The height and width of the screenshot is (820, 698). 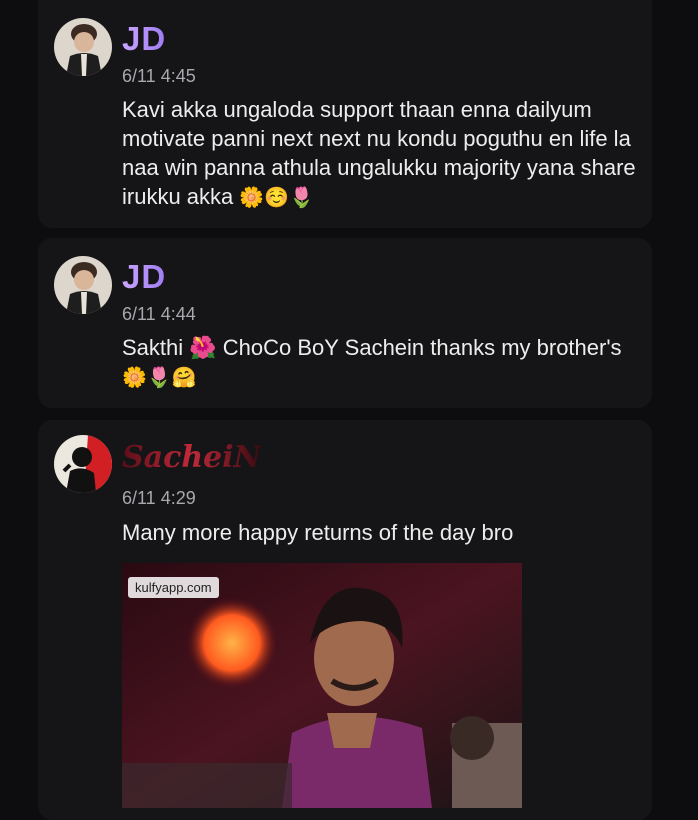 What do you see at coordinates (159, 498) in the screenshot?
I see `message-timestamp: 6/11 4:29` at bounding box center [159, 498].